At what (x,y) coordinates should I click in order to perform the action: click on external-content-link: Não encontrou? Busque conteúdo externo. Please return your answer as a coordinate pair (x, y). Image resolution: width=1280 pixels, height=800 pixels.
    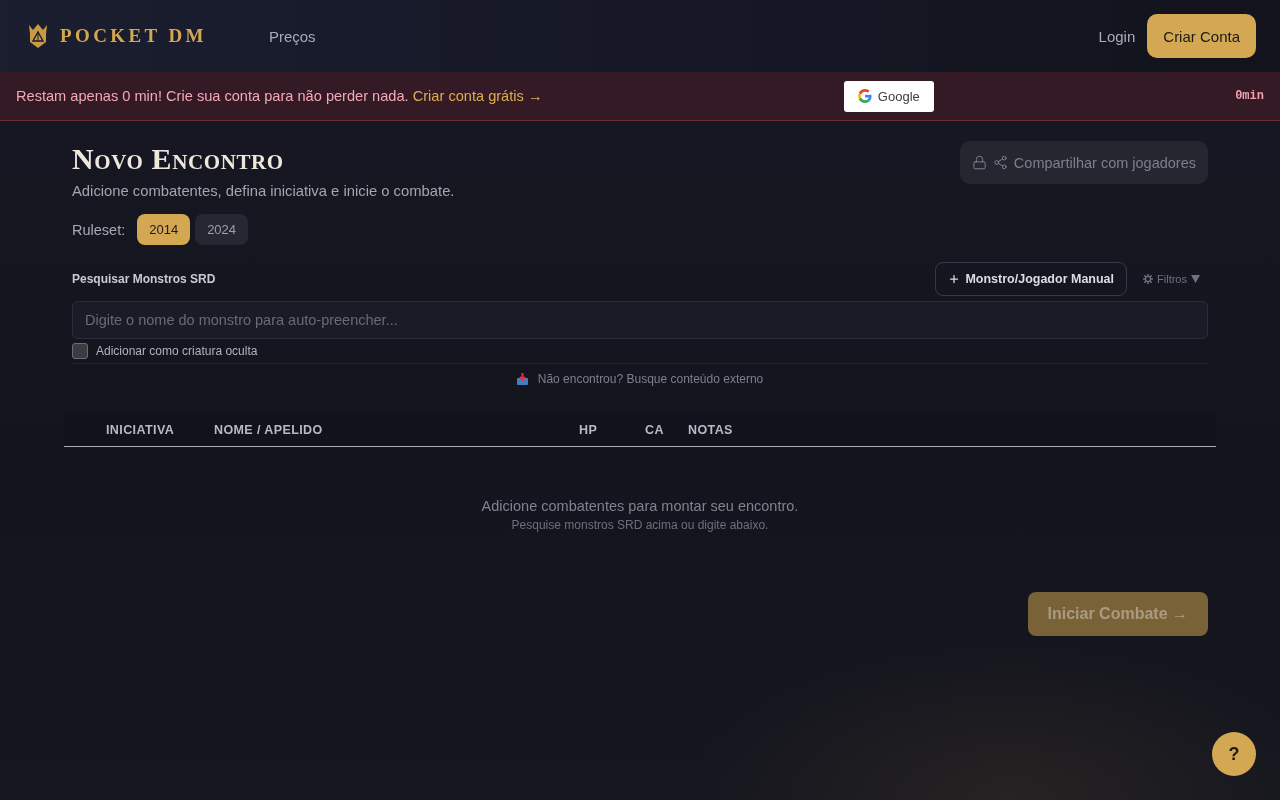
    Looking at the image, I should click on (650, 379).